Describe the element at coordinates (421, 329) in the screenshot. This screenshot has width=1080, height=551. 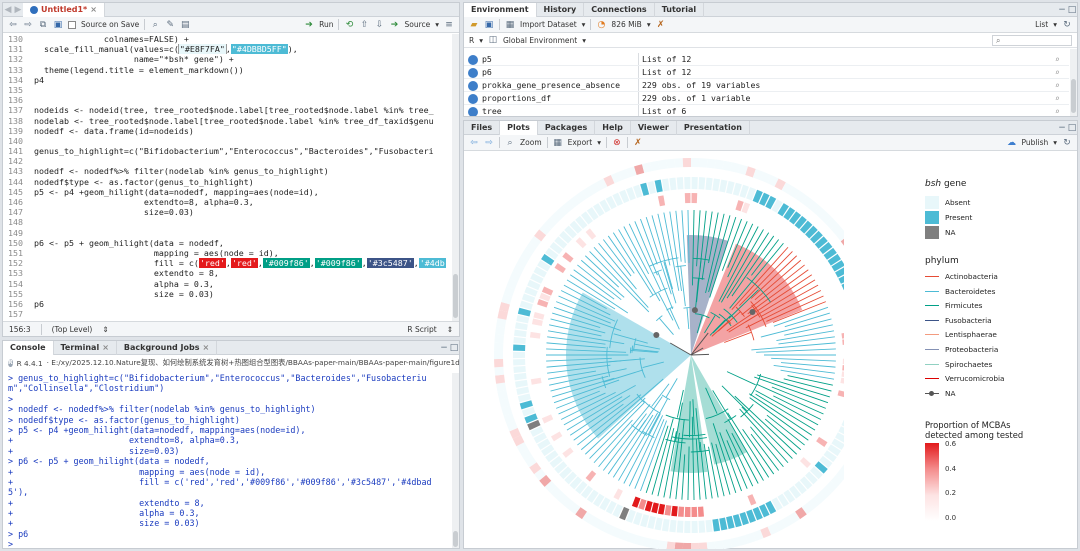
I see `file-type-selector: R Script` at that location.